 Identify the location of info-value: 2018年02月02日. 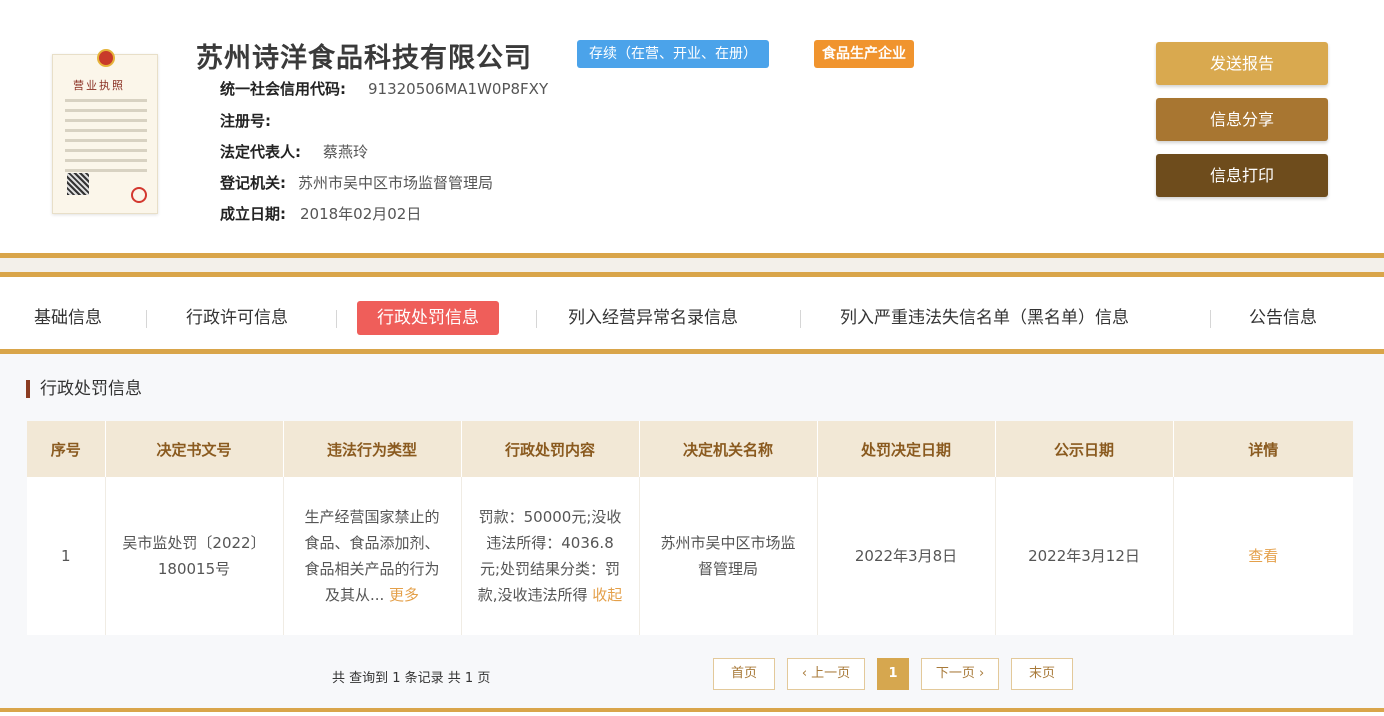
(361, 214).